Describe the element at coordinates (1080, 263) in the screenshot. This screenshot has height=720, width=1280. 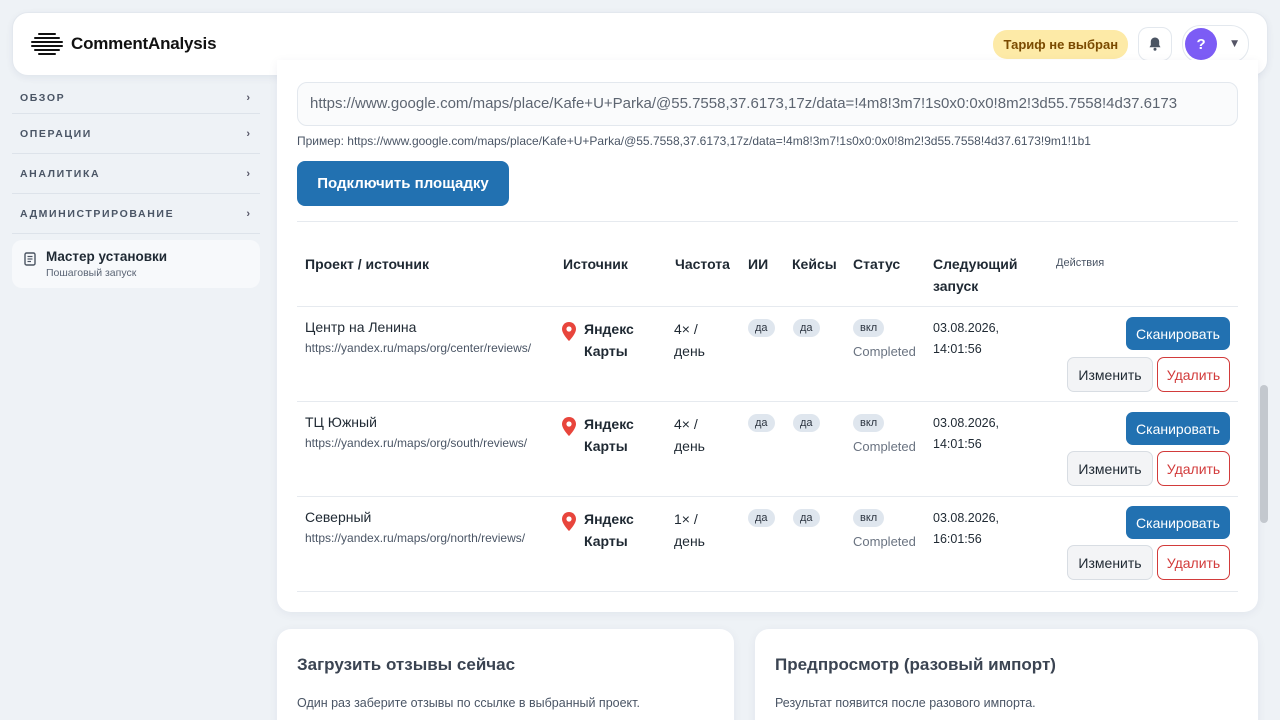
I see `col-actions: Действия` at that location.